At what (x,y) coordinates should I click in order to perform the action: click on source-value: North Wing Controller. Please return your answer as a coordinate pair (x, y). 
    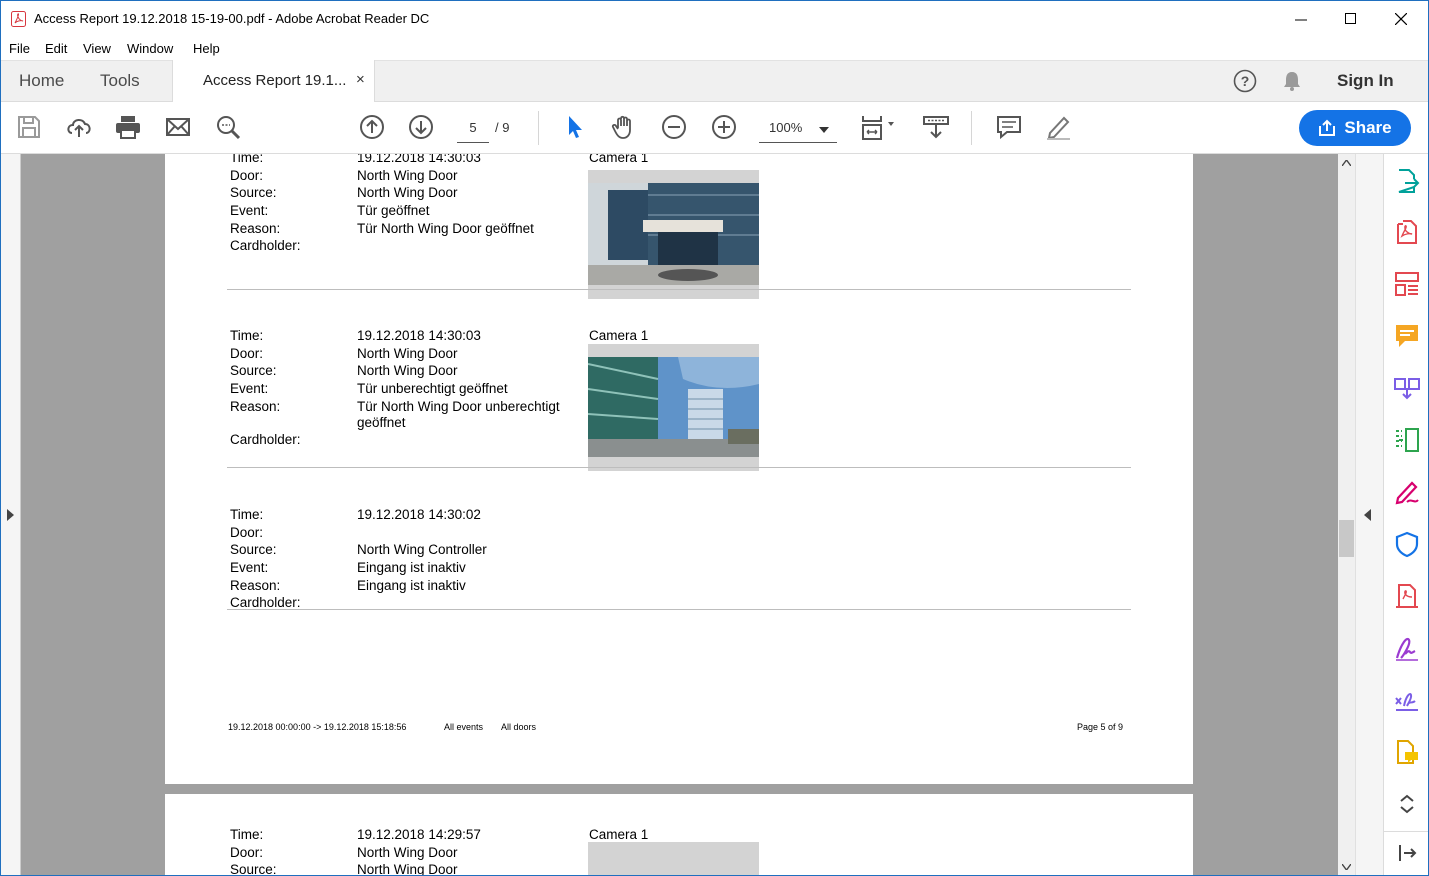
    Looking at the image, I should click on (422, 549).